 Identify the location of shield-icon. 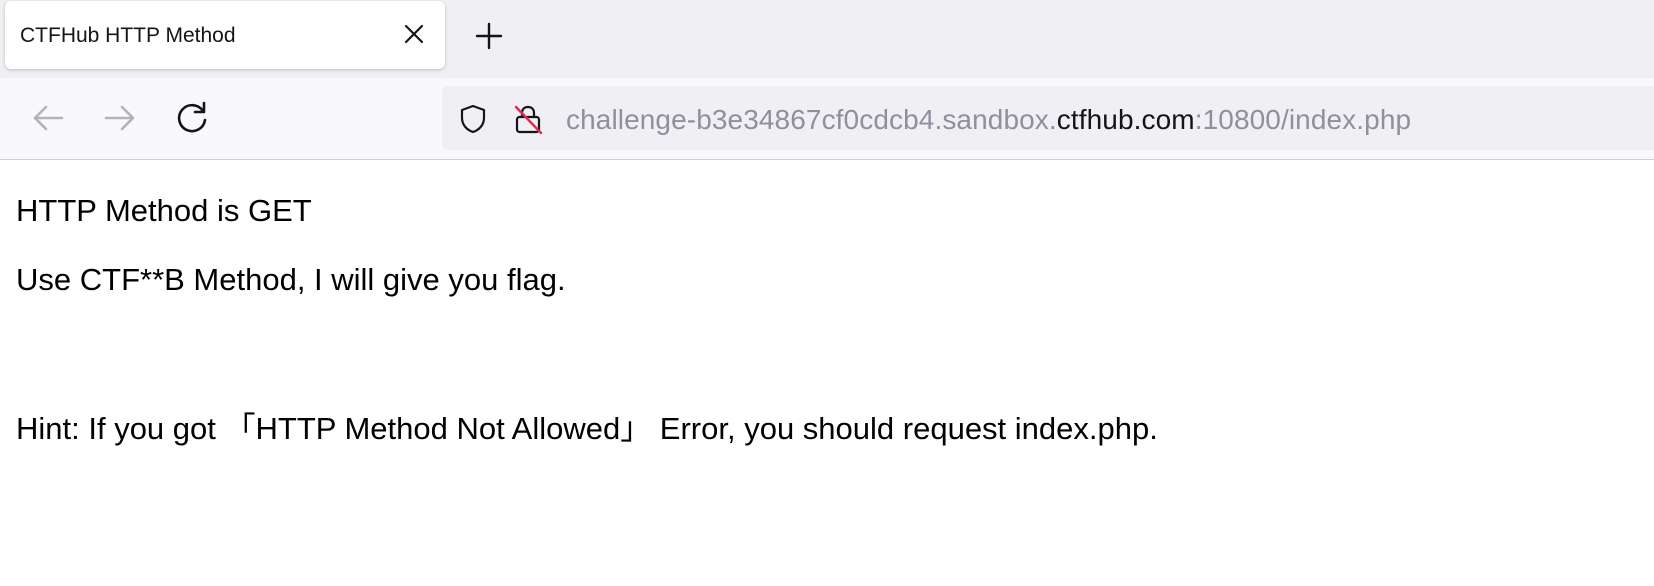
(473, 119).